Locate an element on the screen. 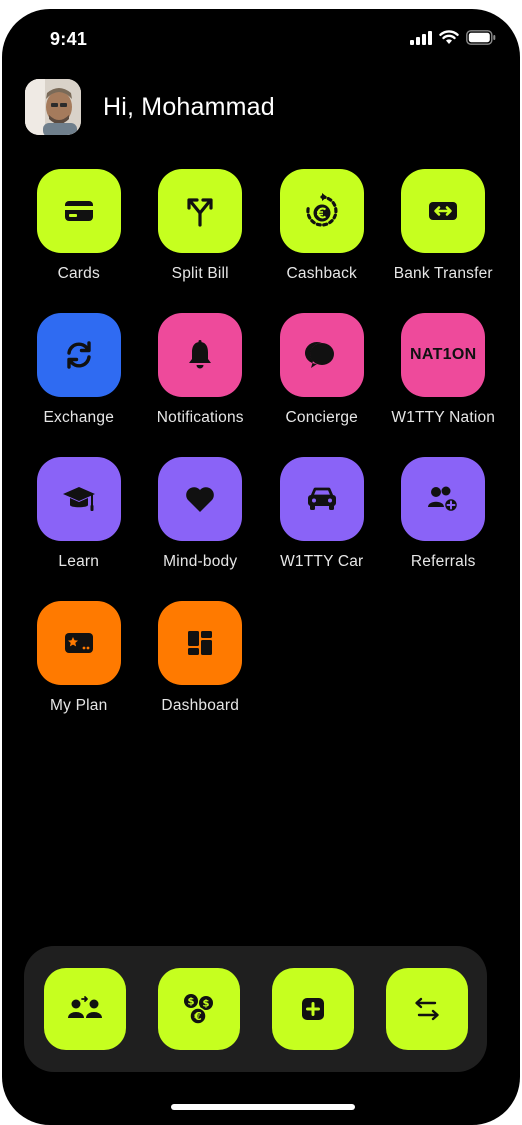  graduation-cap-icon is located at coordinates (78, 499).